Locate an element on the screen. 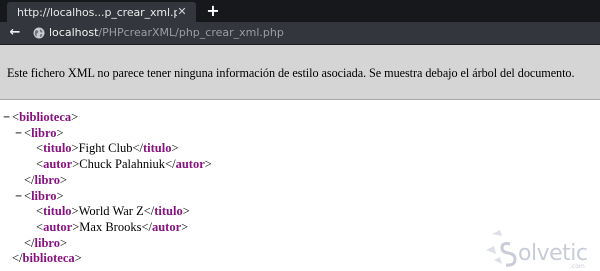 This screenshot has height=271, width=600. field-value: World War Z is located at coordinates (111, 211).